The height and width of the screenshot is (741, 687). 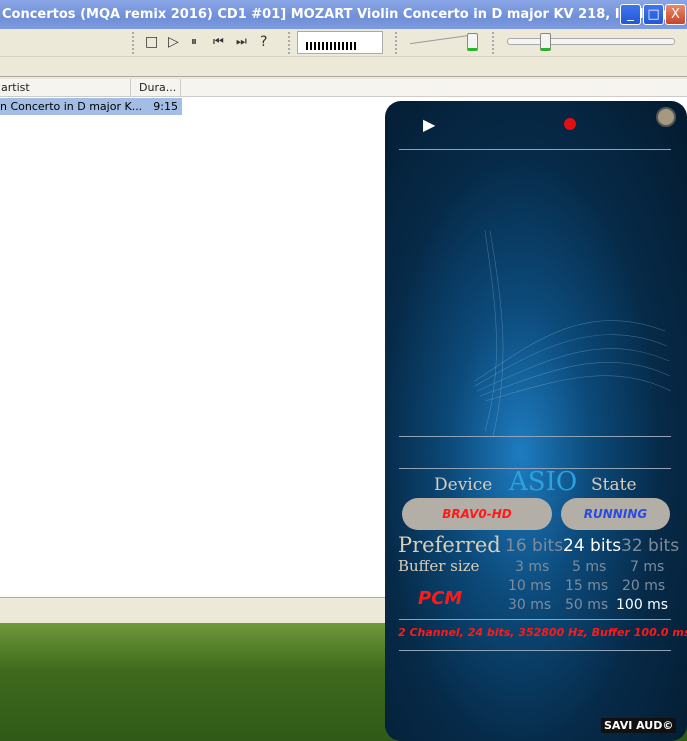 What do you see at coordinates (534, 546) in the screenshot?
I see `bits-16-option: 16 bits` at bounding box center [534, 546].